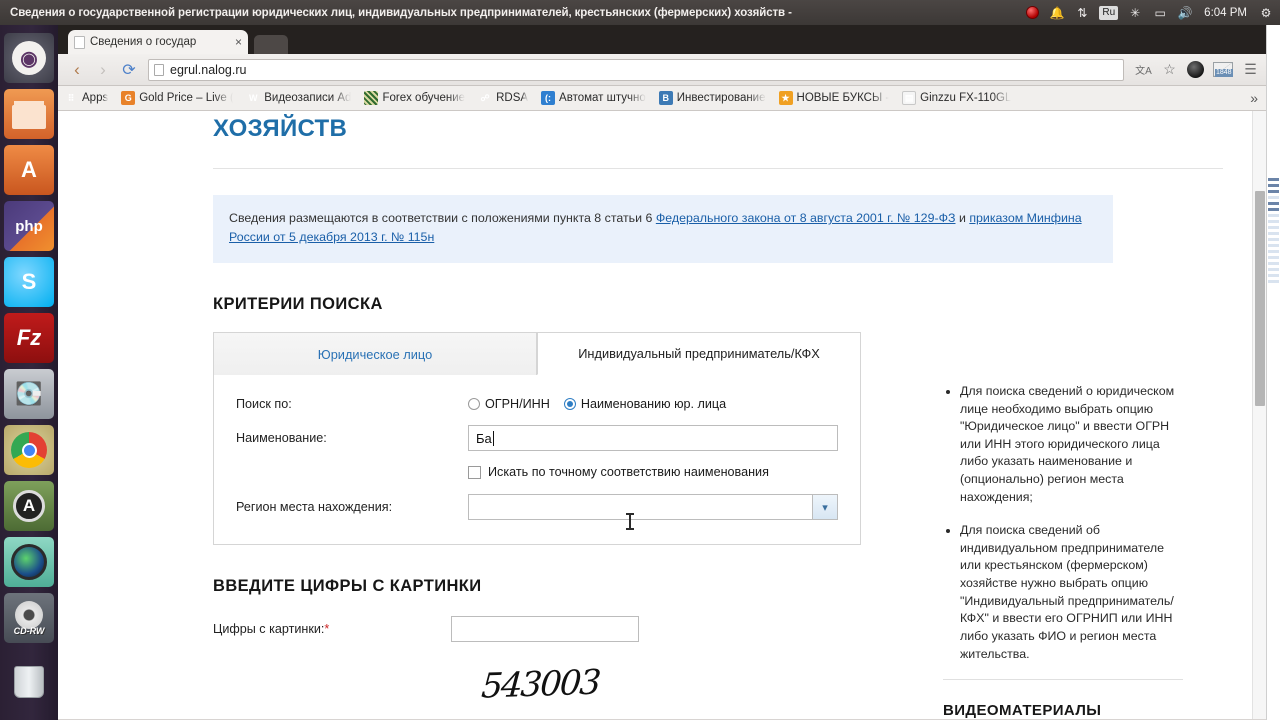  I want to click on mouse-cursor-ibeam, so click(630, 521).